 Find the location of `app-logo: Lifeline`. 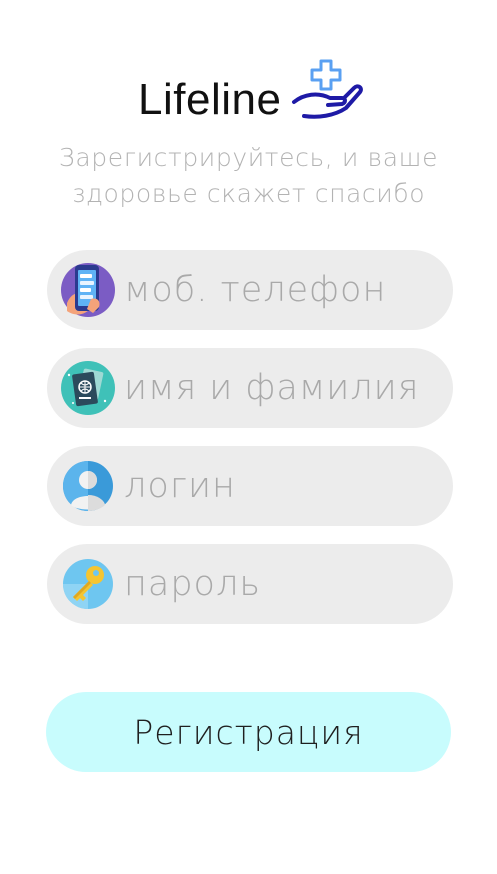

app-logo: Lifeline is located at coordinates (253, 93).